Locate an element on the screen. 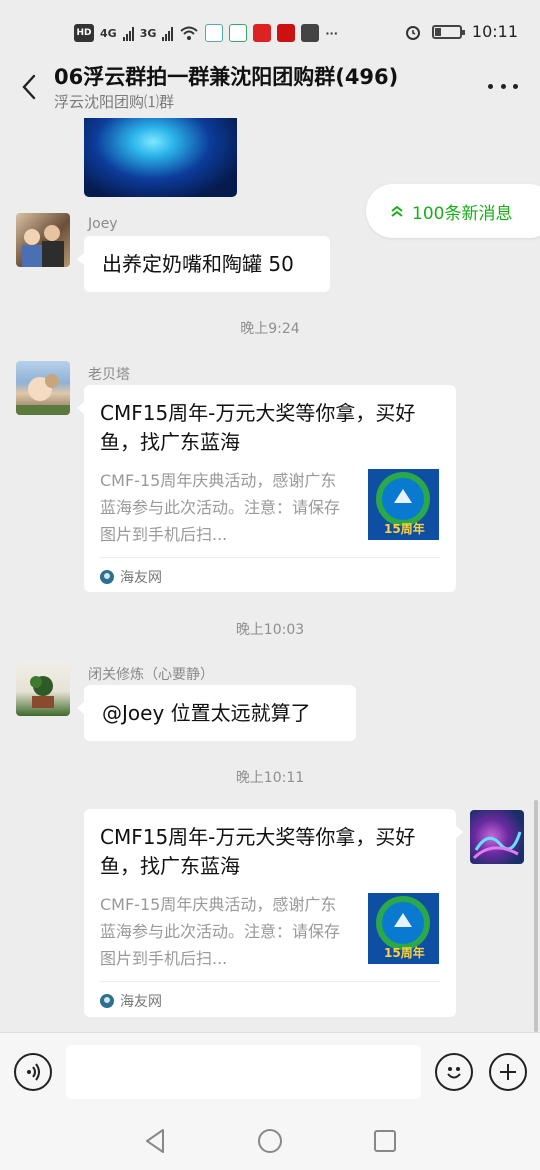 This screenshot has width=540, height=1170. my-avatar is located at coordinates (497, 837).